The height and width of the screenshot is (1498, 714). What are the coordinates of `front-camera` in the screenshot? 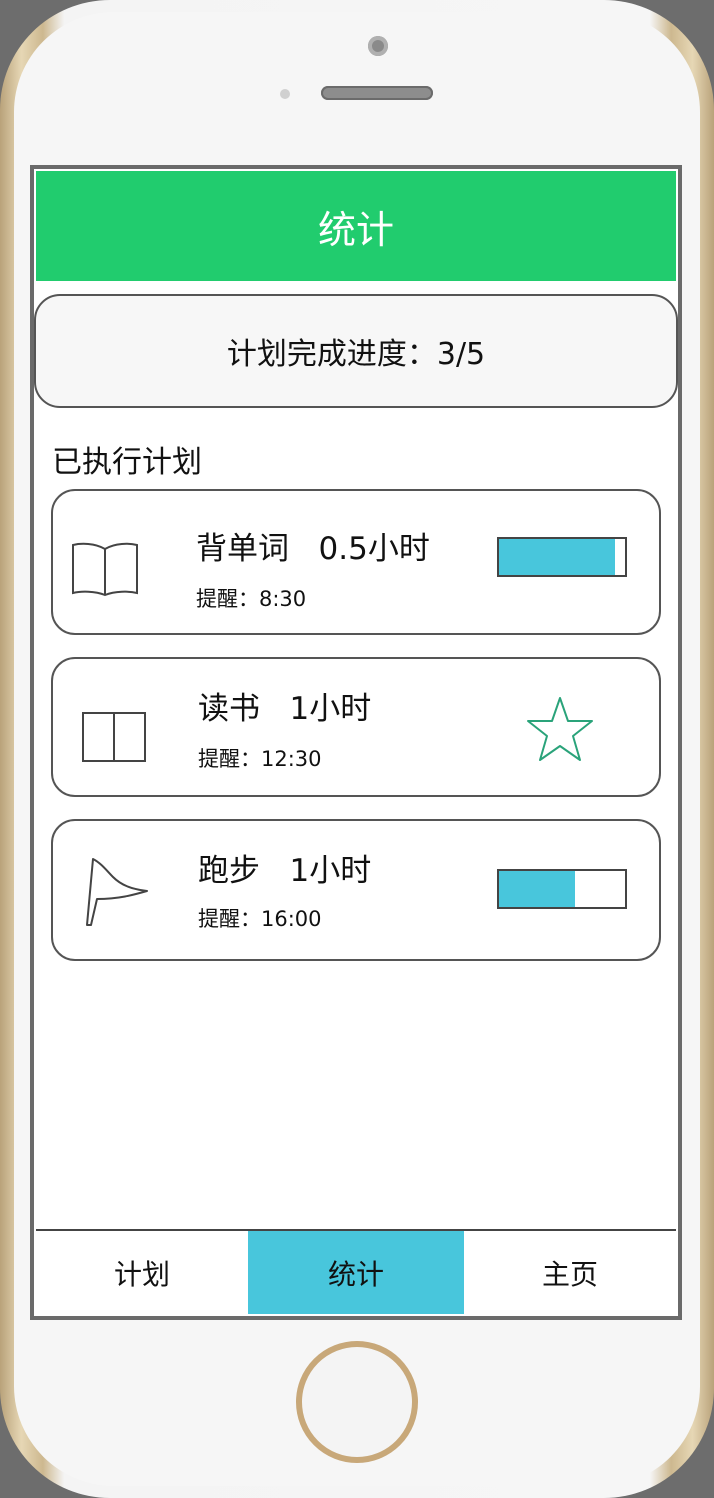 It's located at (378, 46).